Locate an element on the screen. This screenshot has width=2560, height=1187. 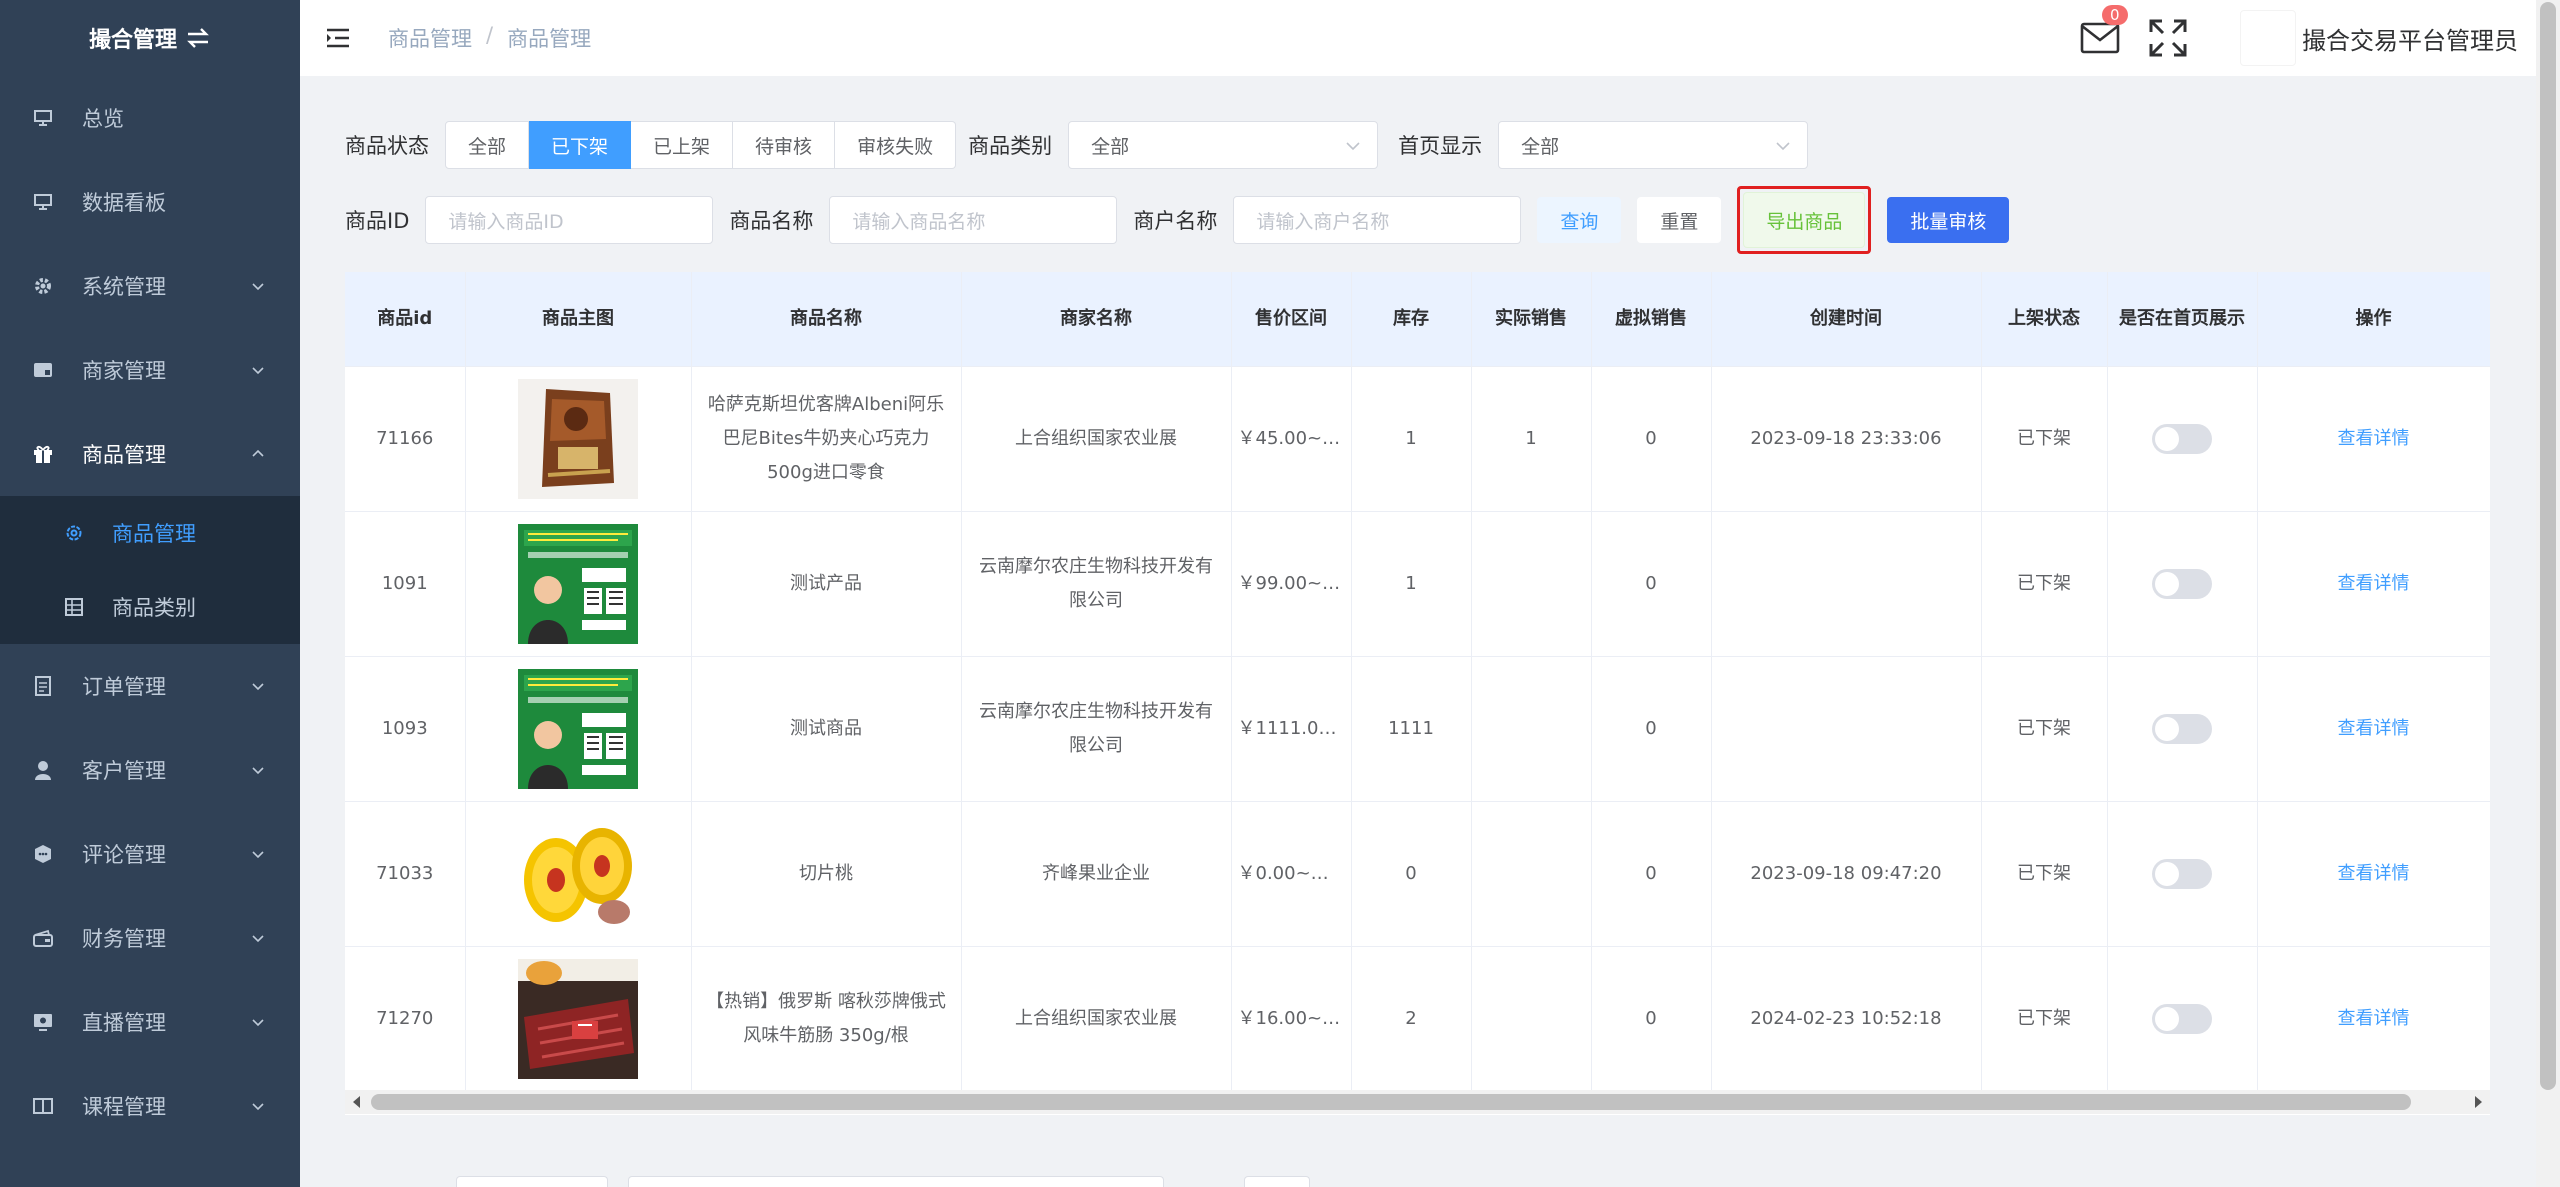
mail-icon is located at coordinates (2100, 38).